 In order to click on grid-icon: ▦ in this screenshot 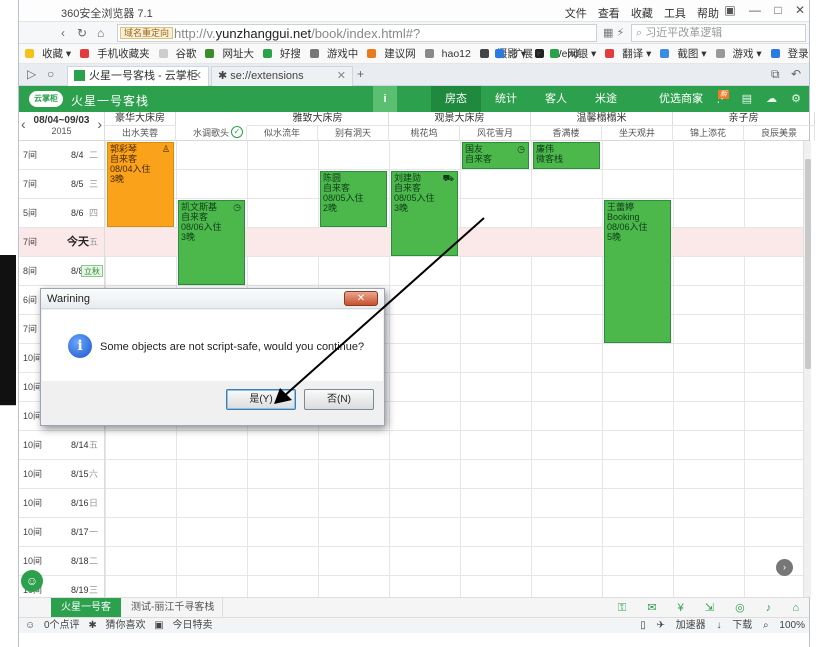, I will do `click(608, 33)`.